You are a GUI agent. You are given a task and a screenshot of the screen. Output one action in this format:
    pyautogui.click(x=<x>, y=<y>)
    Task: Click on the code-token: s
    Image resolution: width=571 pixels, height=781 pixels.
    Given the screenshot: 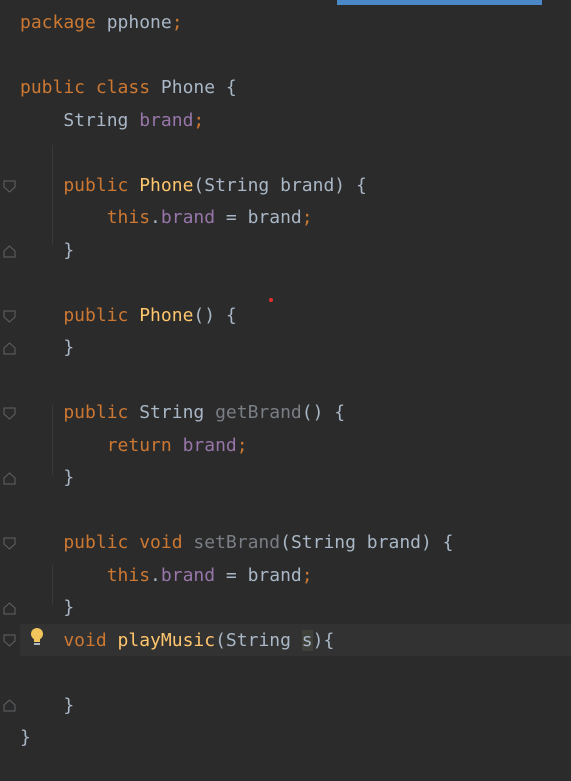 What is the action you would take?
    pyautogui.click(x=307, y=640)
    